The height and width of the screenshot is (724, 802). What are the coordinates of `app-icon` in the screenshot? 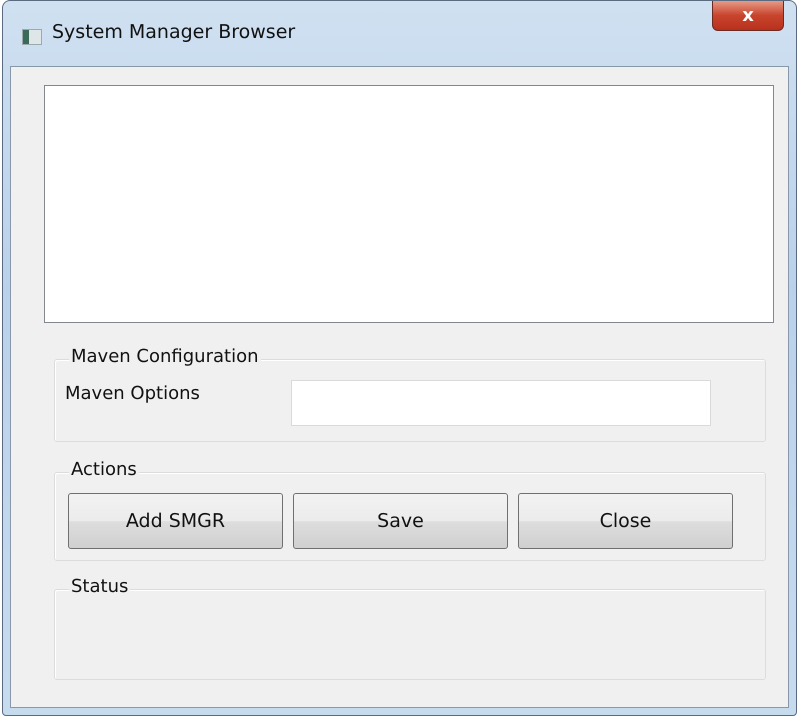 It's located at (32, 37).